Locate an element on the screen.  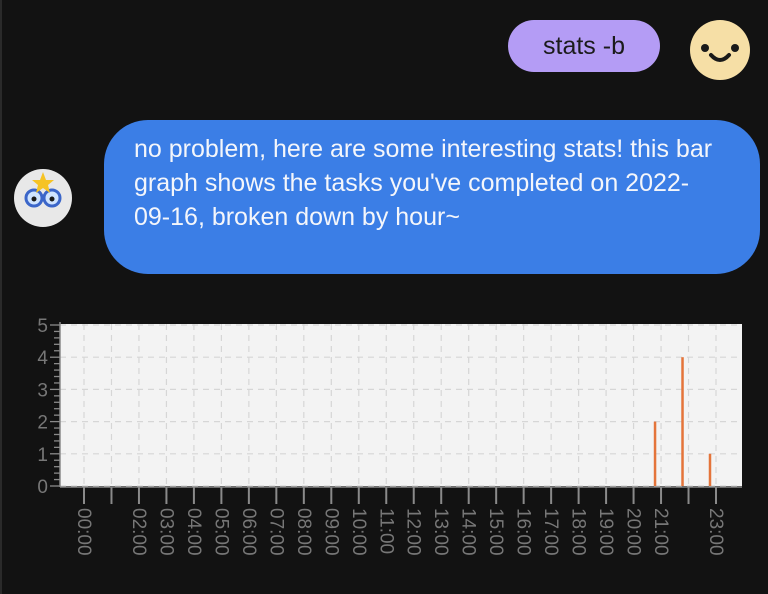
x-tick-label: 19:00 is located at coordinates (605, 532).